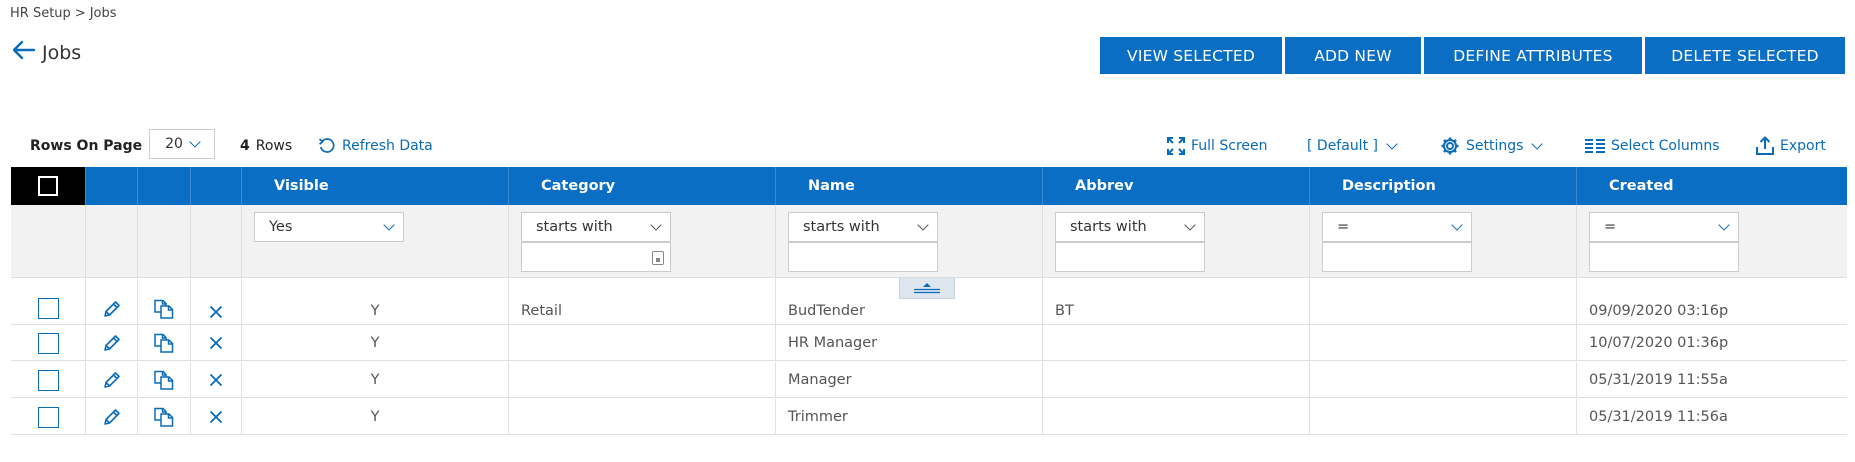  What do you see at coordinates (1229, 146) in the screenshot?
I see `full-screen-label: Full Screen` at bounding box center [1229, 146].